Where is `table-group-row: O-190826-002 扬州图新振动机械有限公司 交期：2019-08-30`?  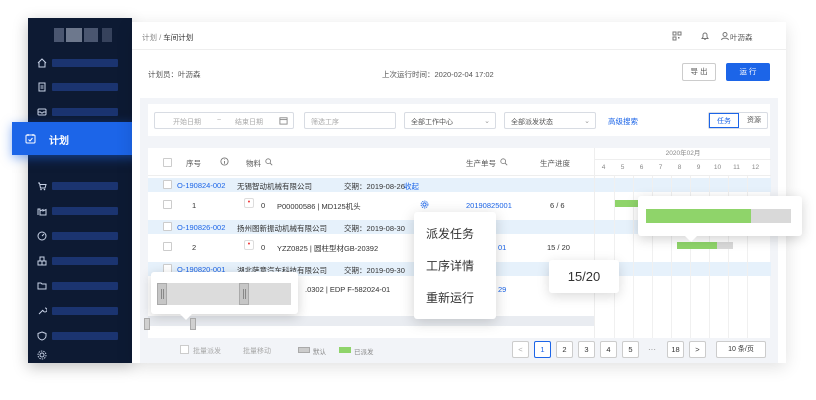
table-group-row: O-190826-002 扬州图新振动机械有限公司 交期：2019-08-30 is located at coordinates (371, 227).